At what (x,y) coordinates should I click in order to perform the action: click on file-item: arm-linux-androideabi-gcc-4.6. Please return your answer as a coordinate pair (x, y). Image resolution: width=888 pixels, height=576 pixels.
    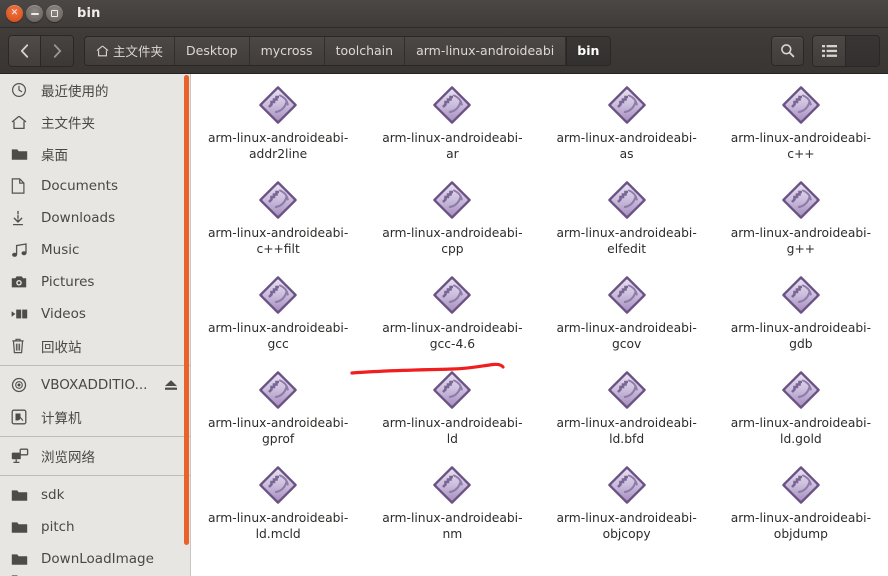
    Looking at the image, I should click on (452, 317).